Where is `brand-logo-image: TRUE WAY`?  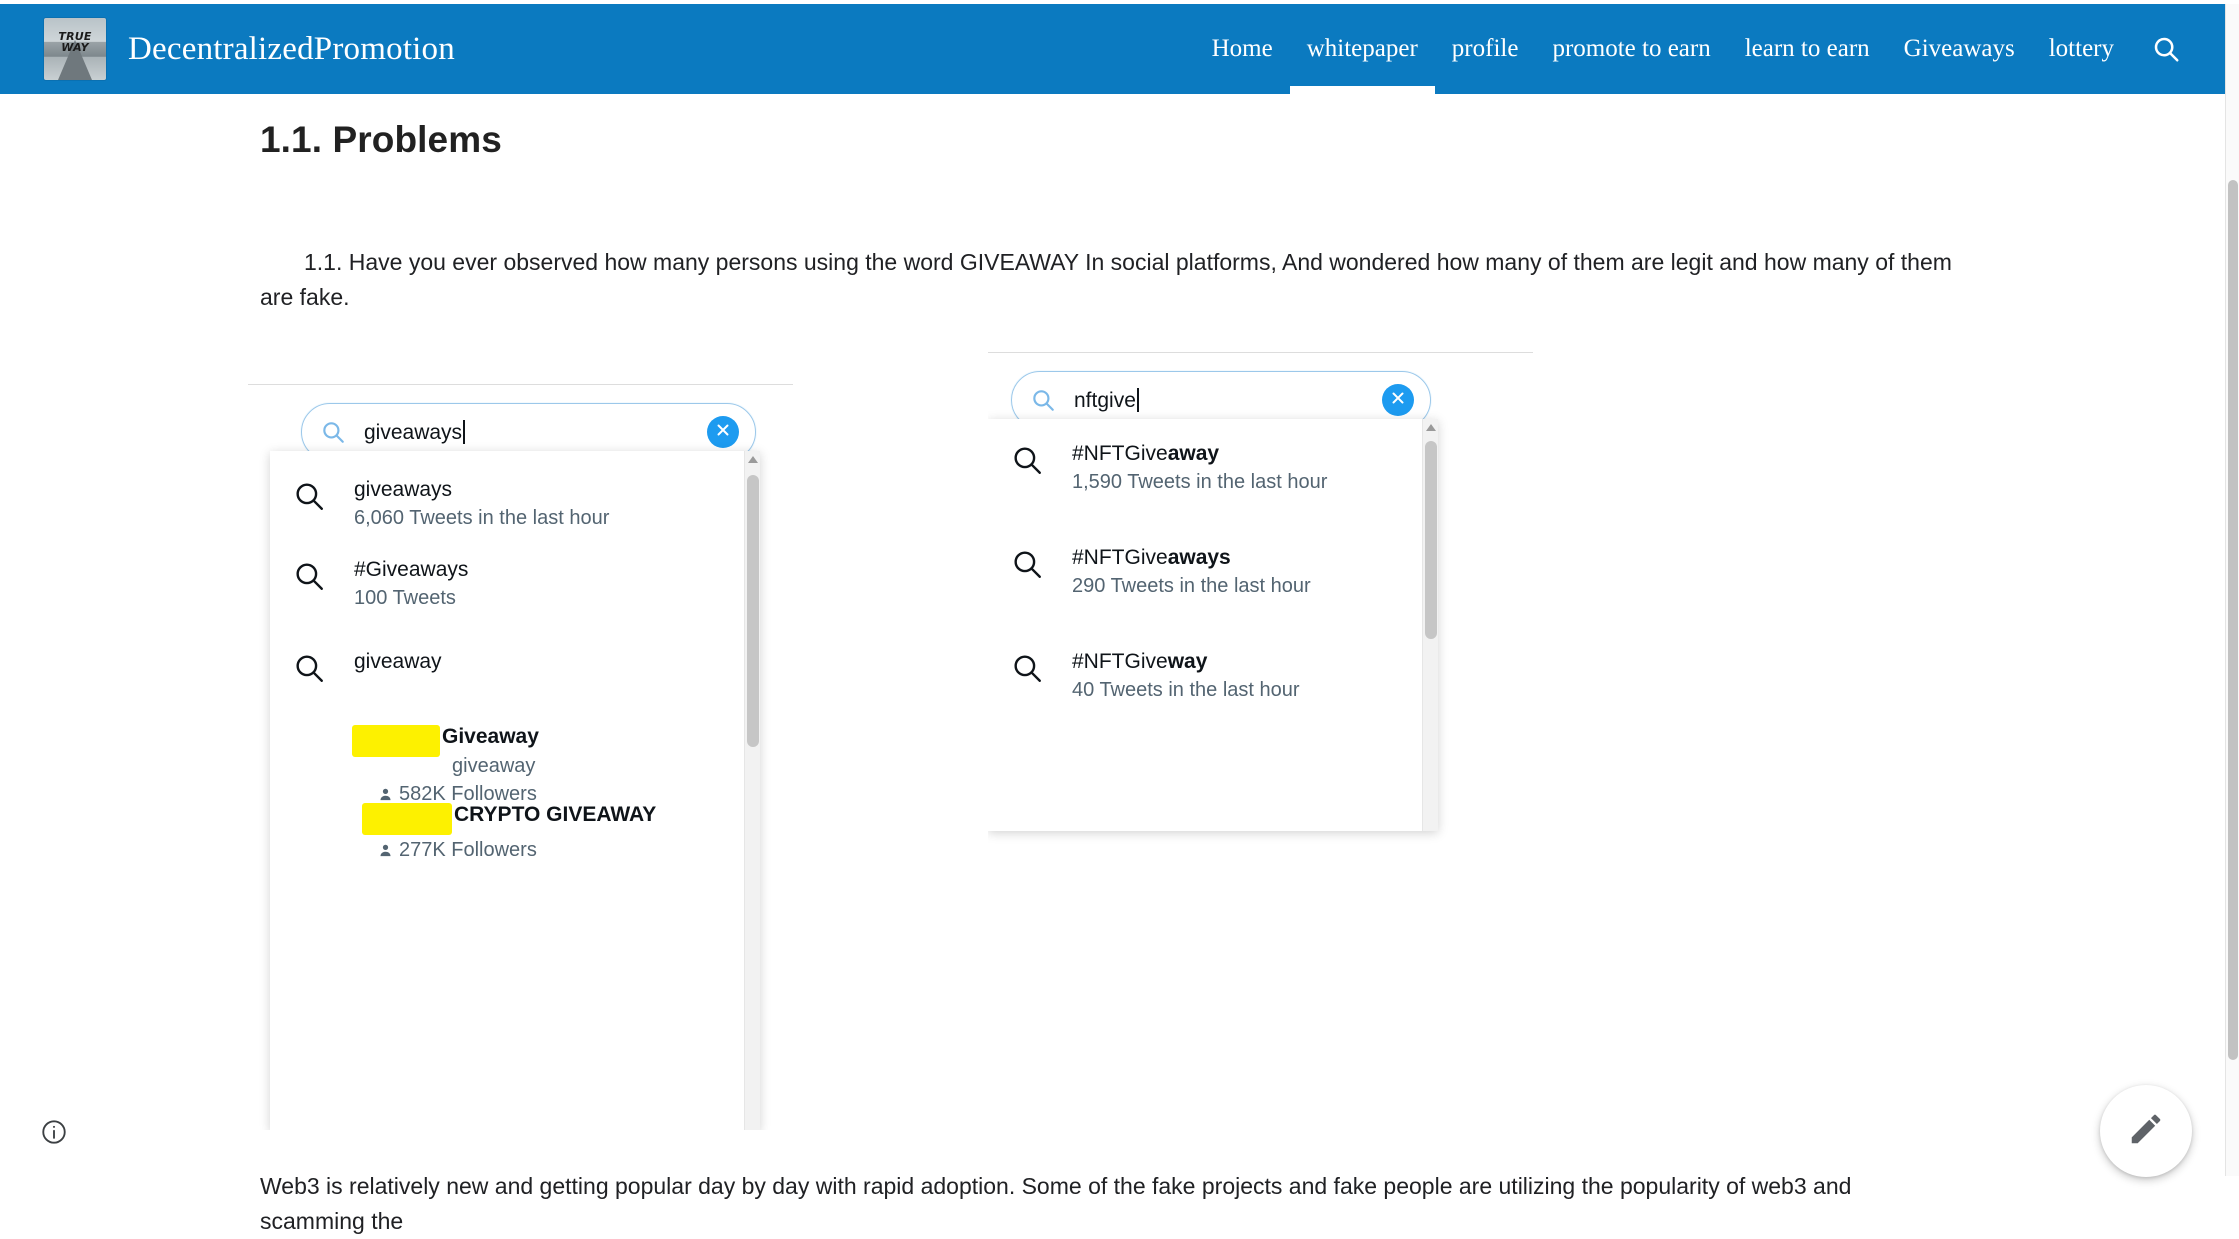 brand-logo-image: TRUE WAY is located at coordinates (75, 49).